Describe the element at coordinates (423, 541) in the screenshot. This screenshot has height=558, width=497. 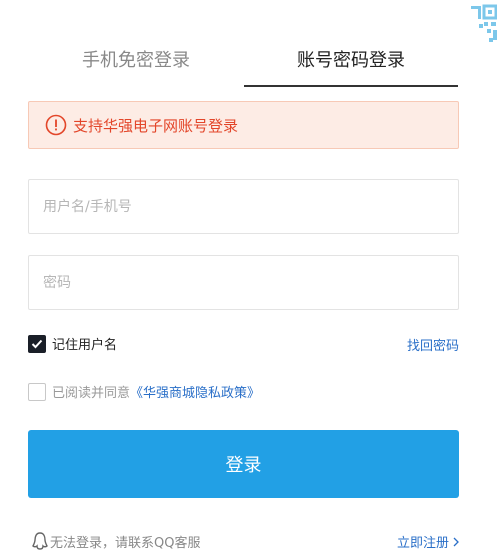
I see `register-label: 立即注册` at that location.